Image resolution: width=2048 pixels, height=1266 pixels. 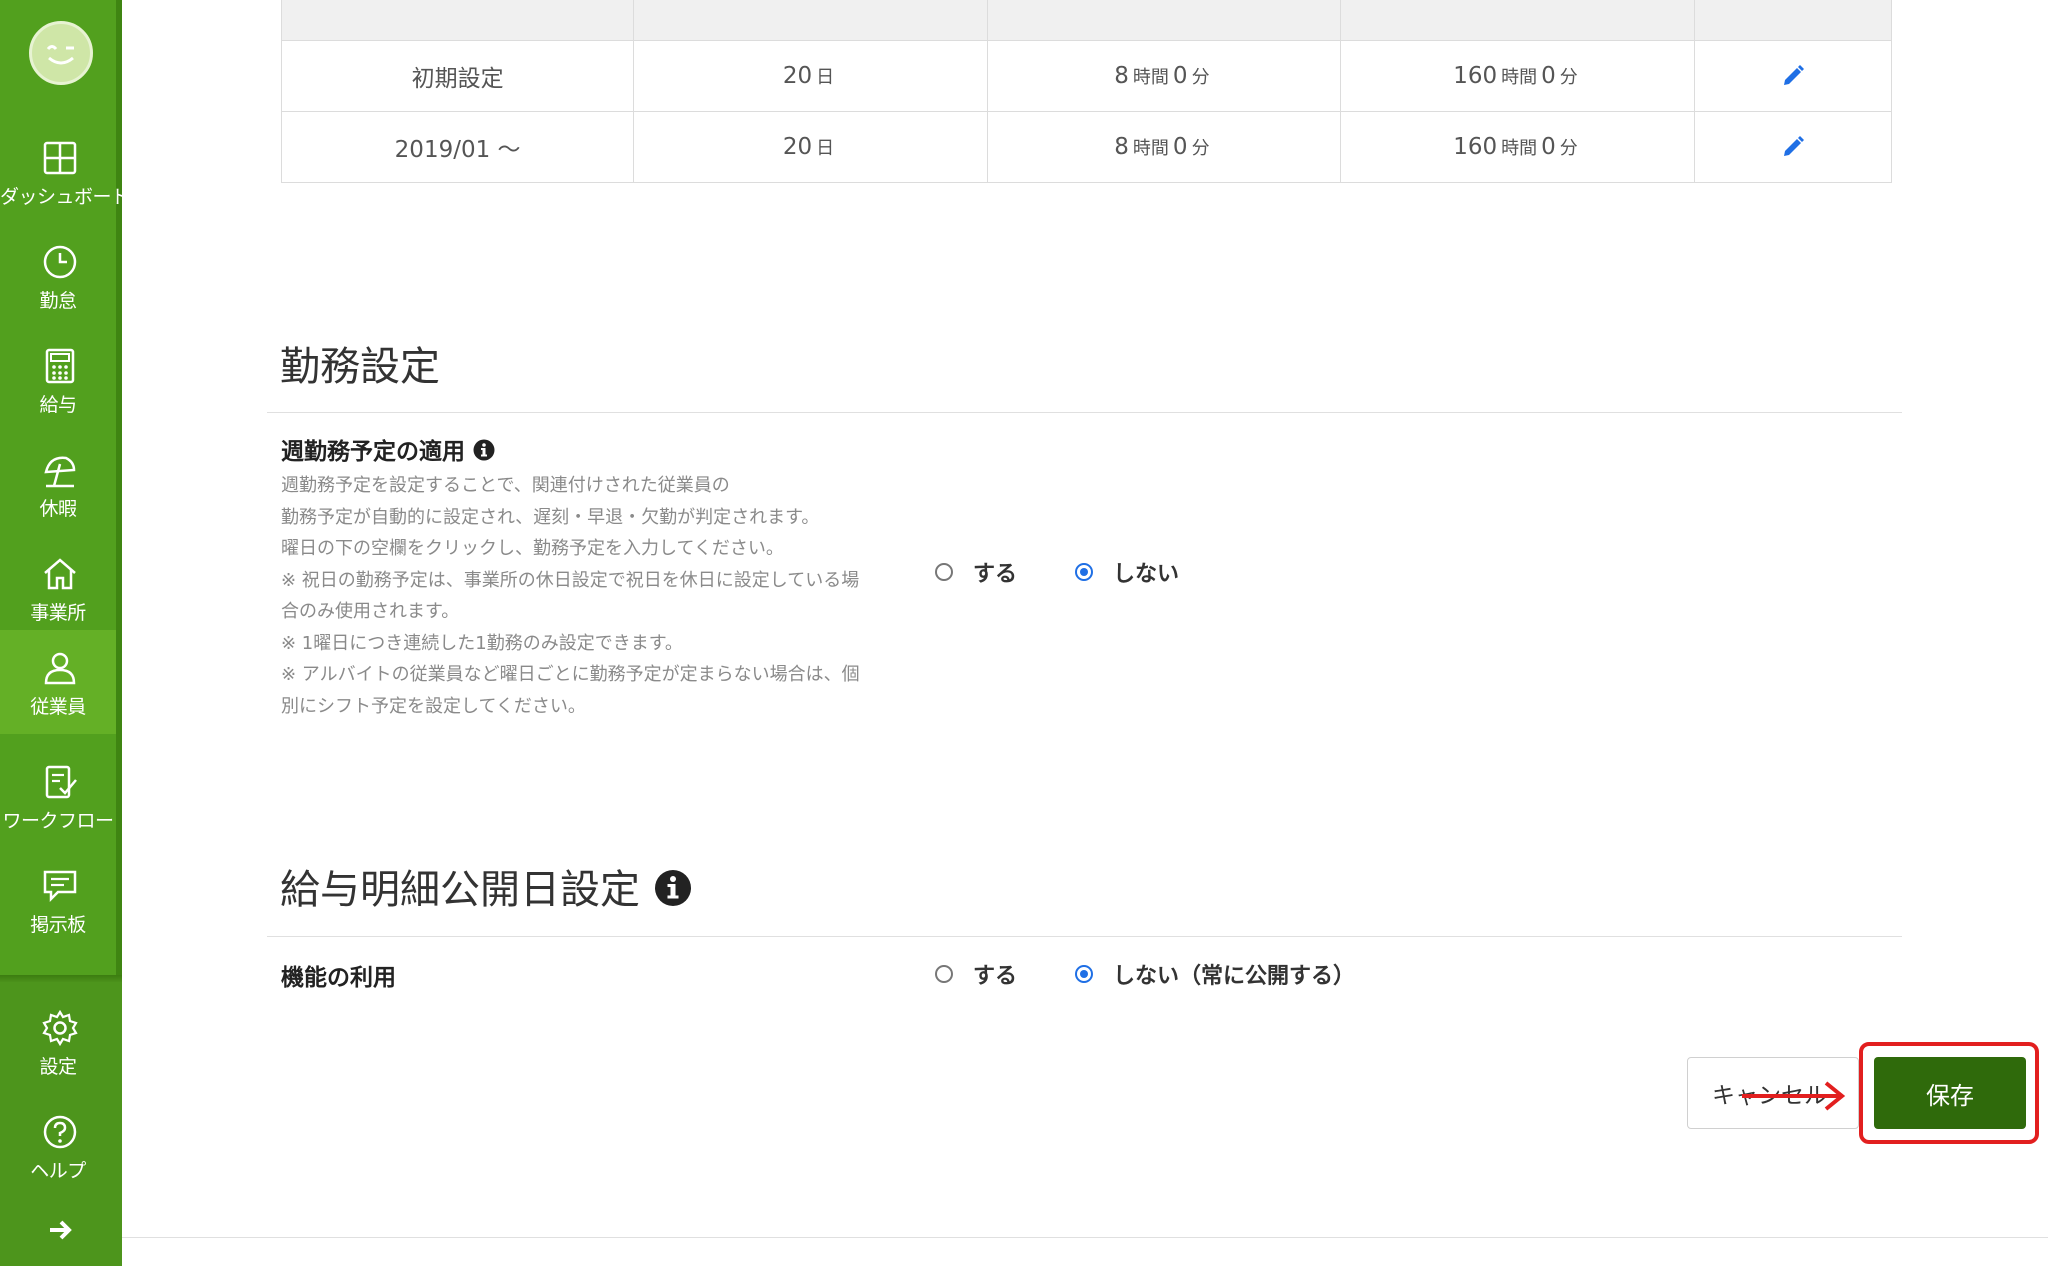 I want to click on sidebar-item-bulletin: 掲示板, so click(x=58, y=900).